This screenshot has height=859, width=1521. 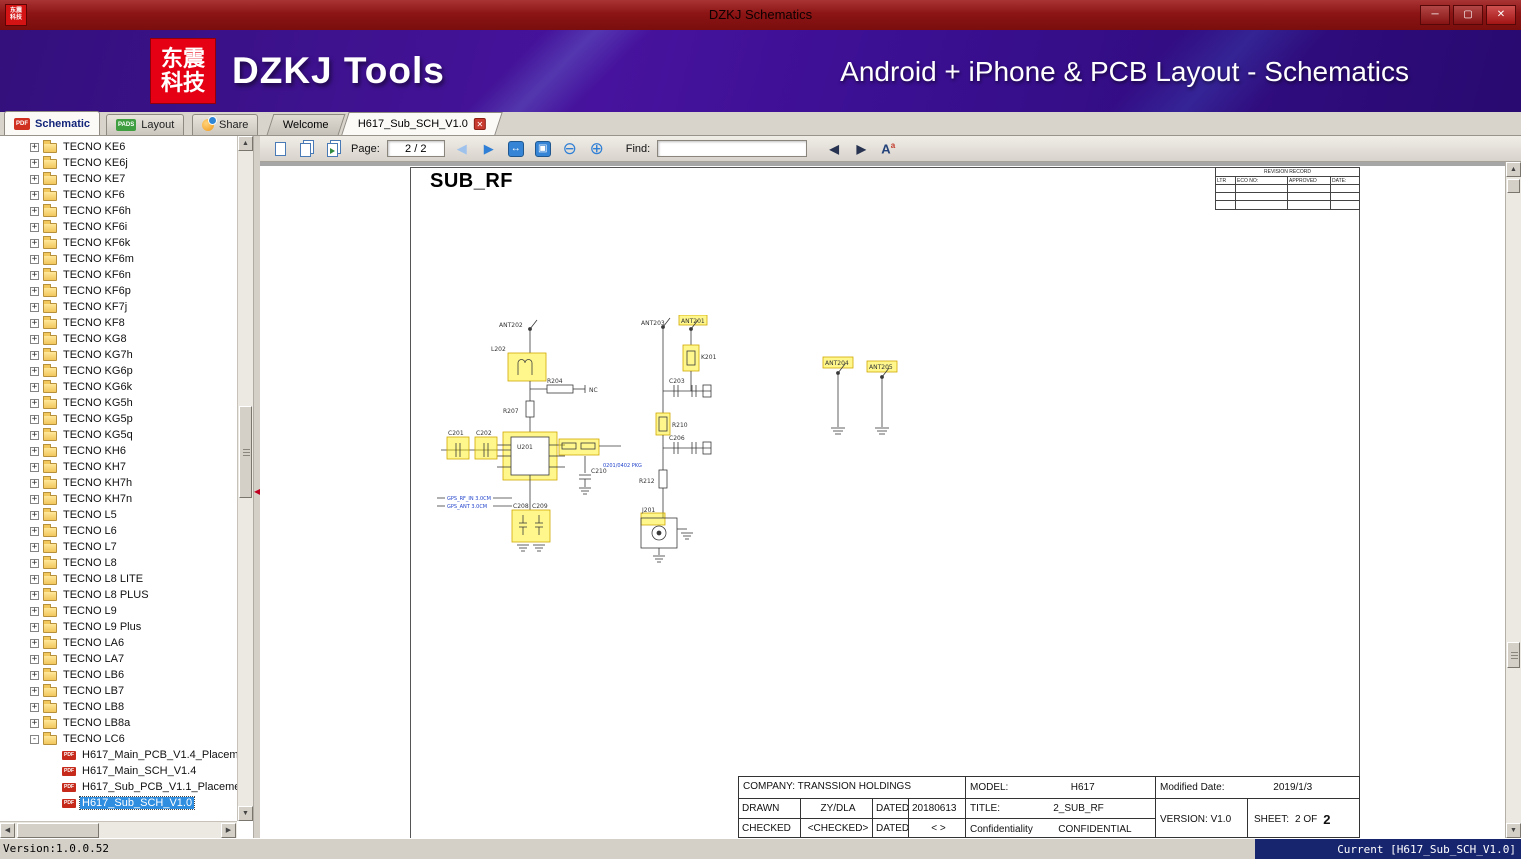 What do you see at coordinates (118, 243) in the screenshot?
I see `tree-folder-row: + TECNO KF6k` at bounding box center [118, 243].